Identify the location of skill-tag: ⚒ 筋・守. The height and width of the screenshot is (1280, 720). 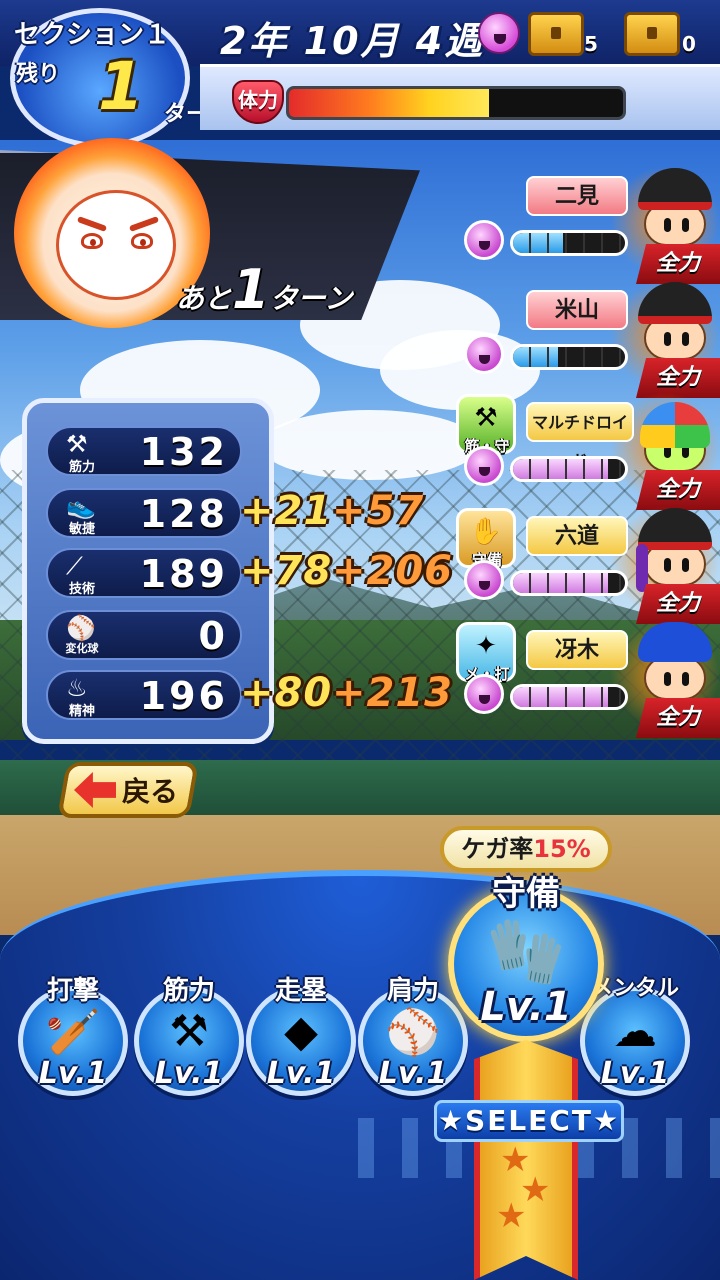
(486, 424).